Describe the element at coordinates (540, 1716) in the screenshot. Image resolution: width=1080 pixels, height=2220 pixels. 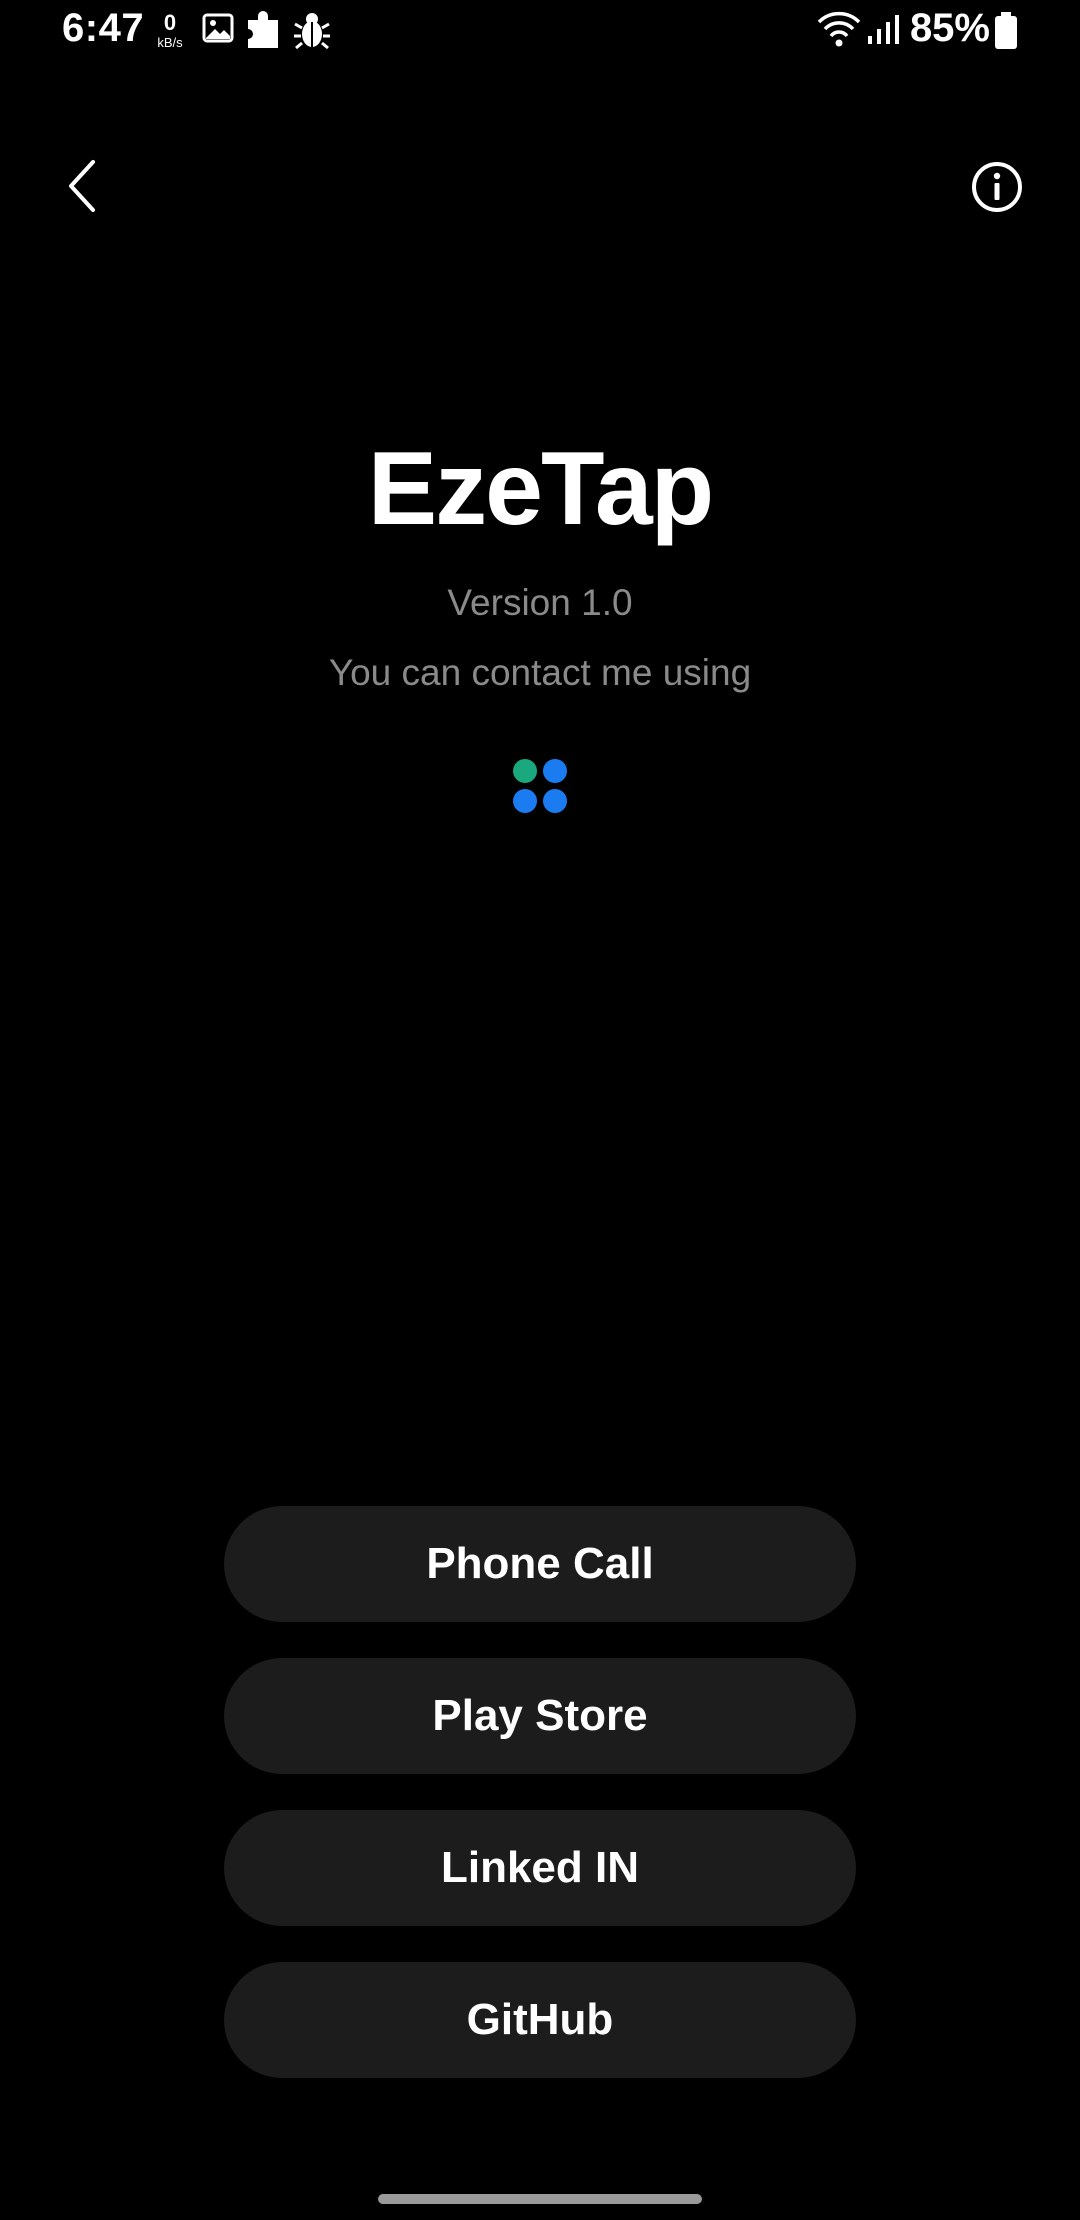
I see `play-store-button: Play Store` at that location.